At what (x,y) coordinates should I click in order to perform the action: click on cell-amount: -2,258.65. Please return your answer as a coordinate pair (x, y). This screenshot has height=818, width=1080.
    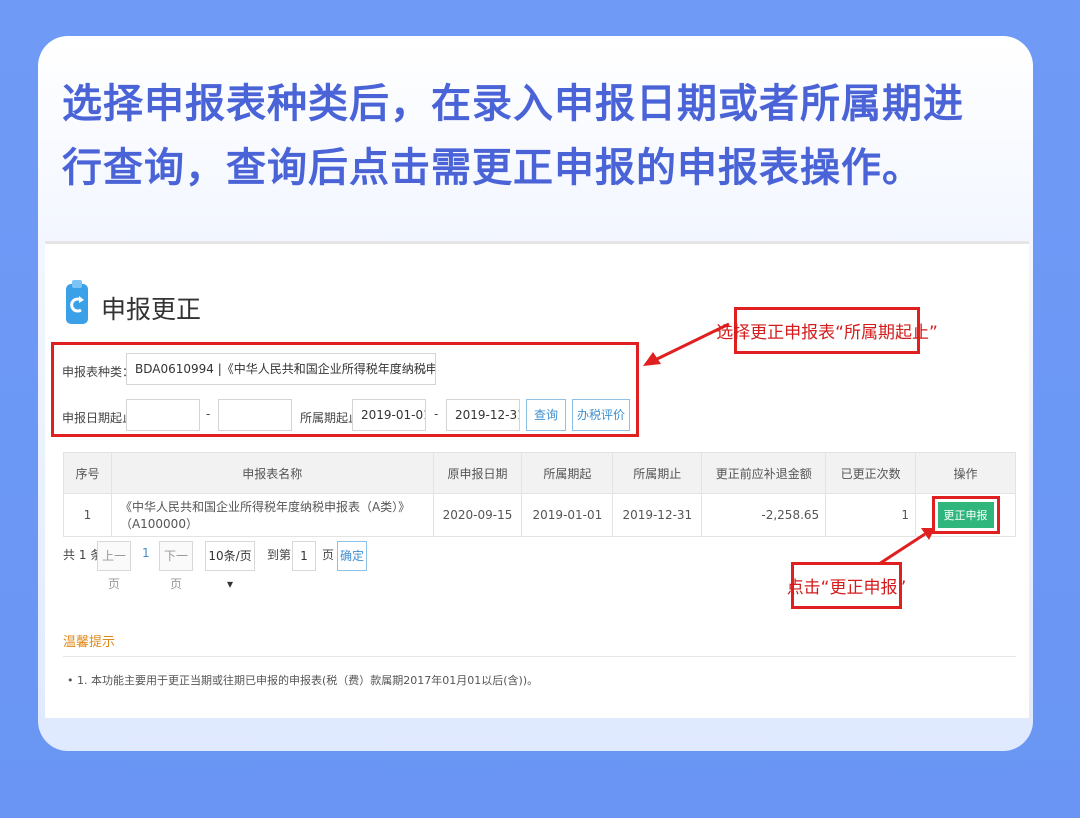
    Looking at the image, I should click on (764, 515).